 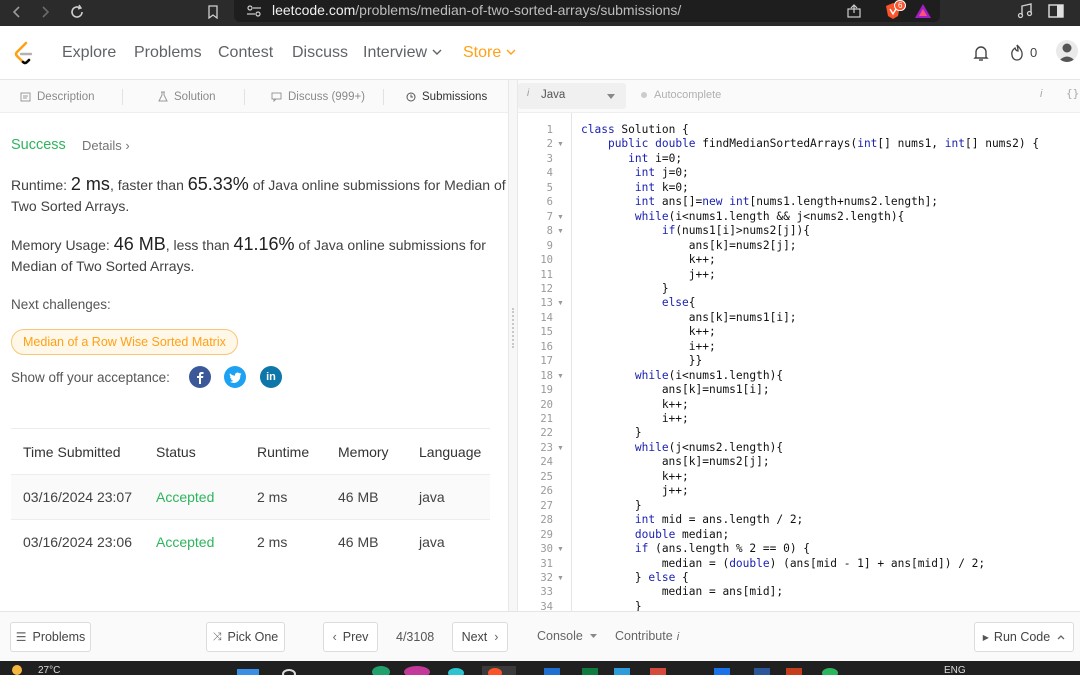 I want to click on input-language: ENG, so click(x=955, y=670).